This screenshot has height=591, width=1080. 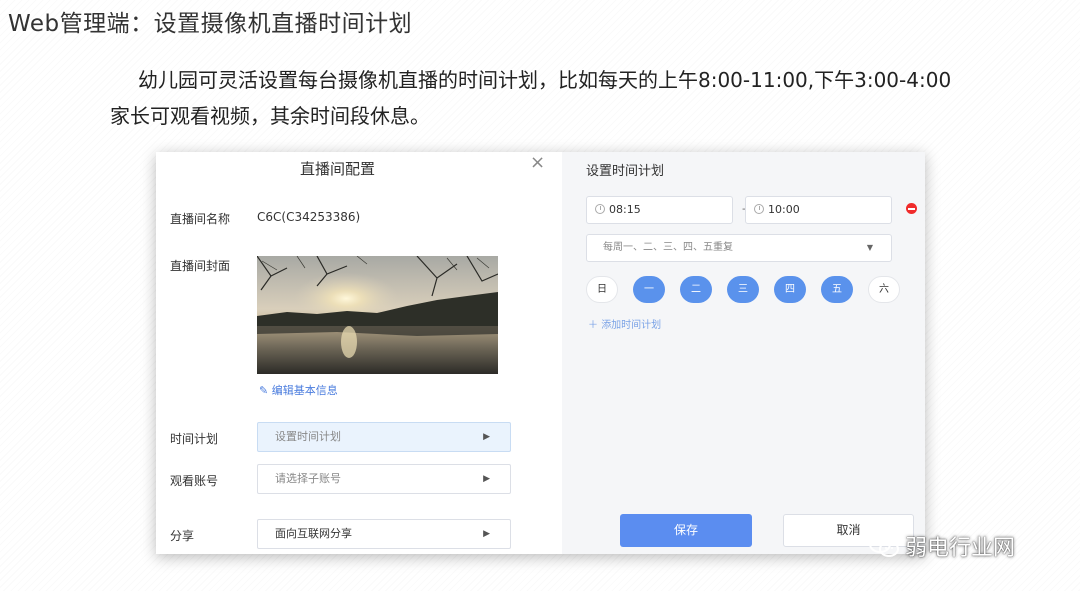 What do you see at coordinates (309, 217) in the screenshot?
I see `room-name-value: C6C(C34253386)` at bounding box center [309, 217].